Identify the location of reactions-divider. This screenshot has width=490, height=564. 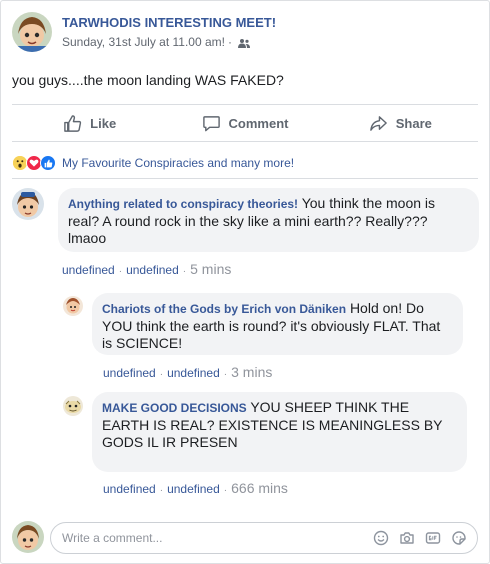
(245, 178).